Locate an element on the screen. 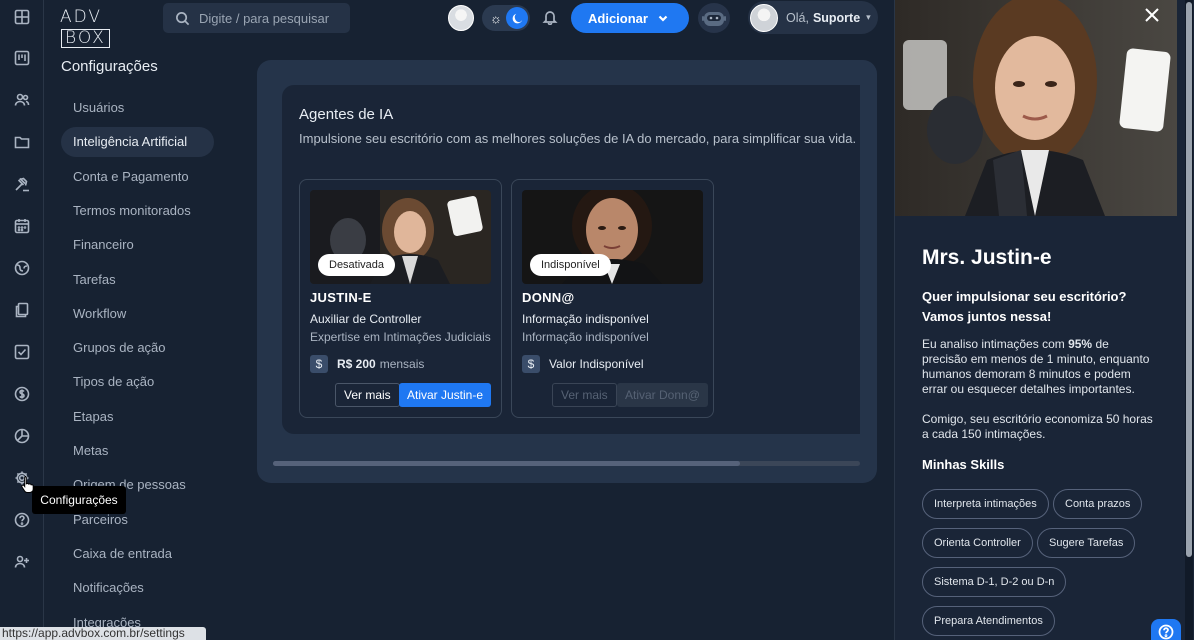 This screenshot has height=640, width=1194. search-input is located at coordinates (274, 18).